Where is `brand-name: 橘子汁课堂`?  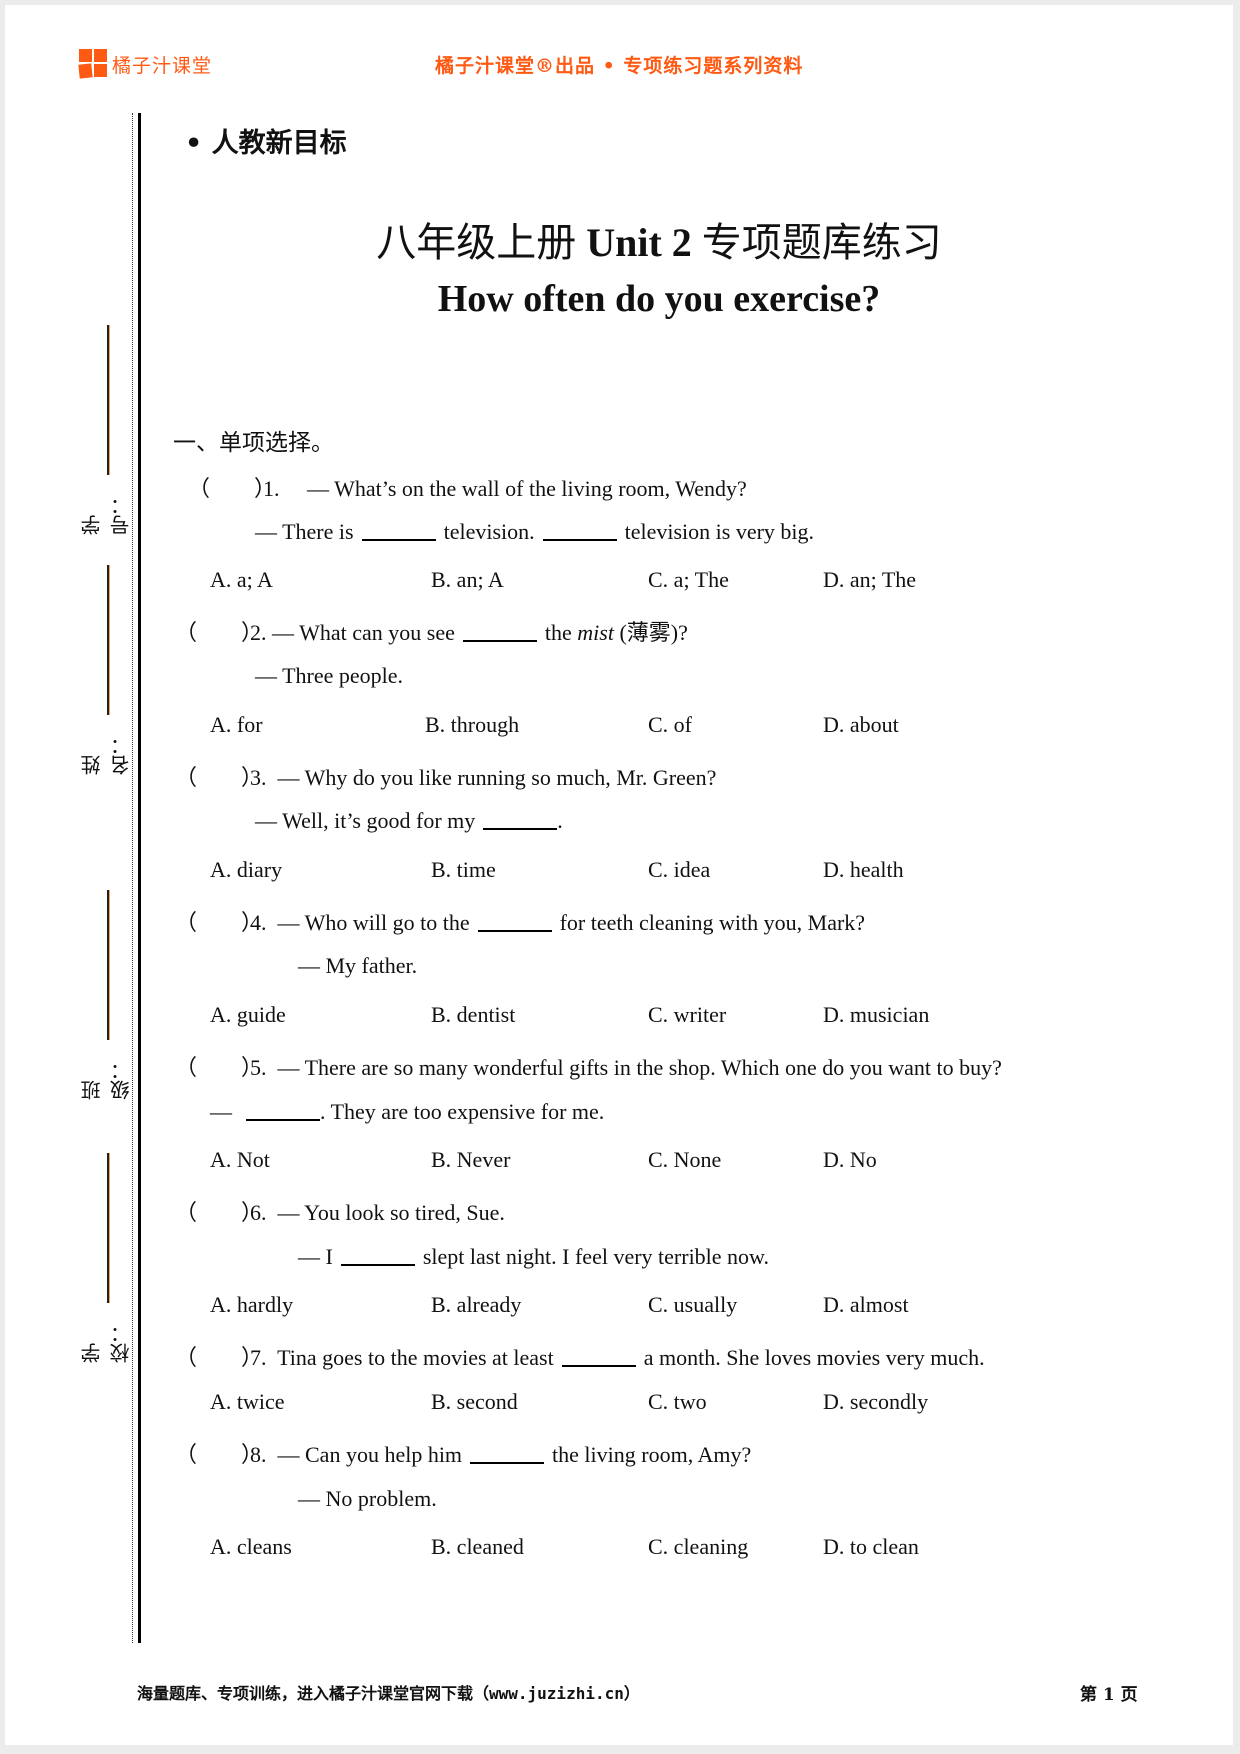
brand-name: 橘子汁课堂 is located at coordinates (162, 65).